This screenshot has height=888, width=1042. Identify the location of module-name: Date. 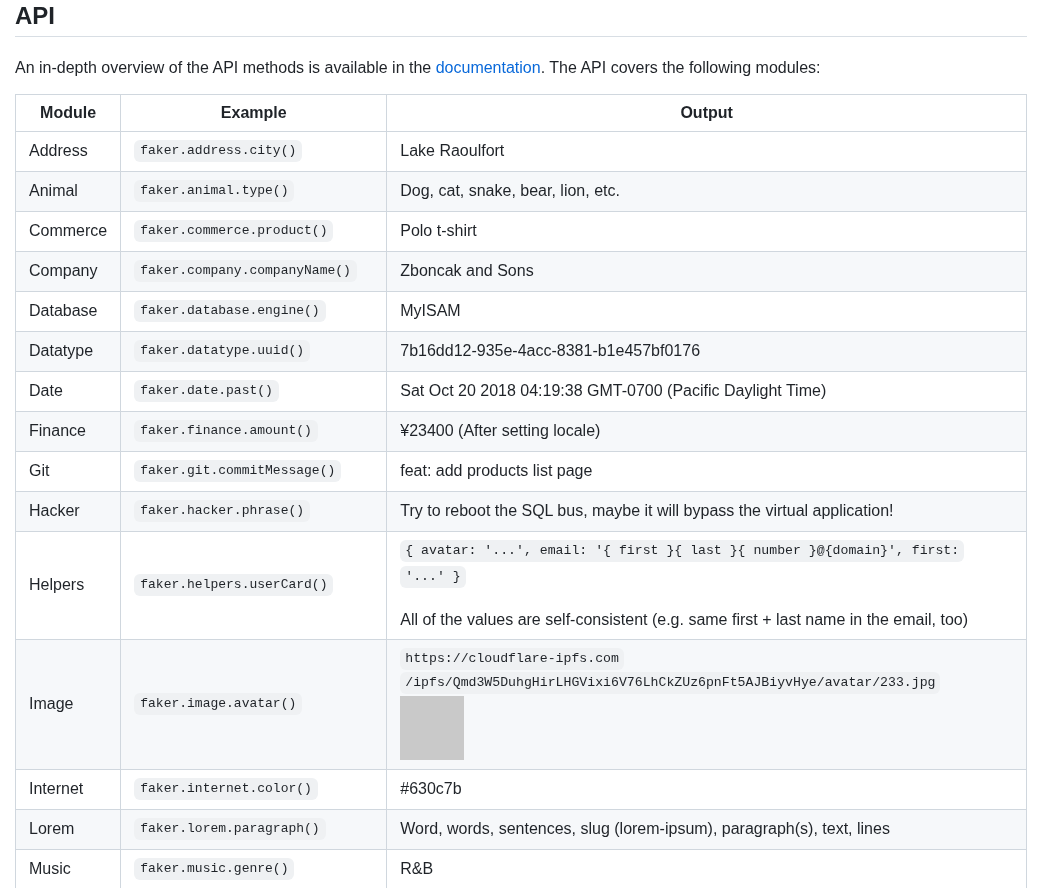
(46, 390).